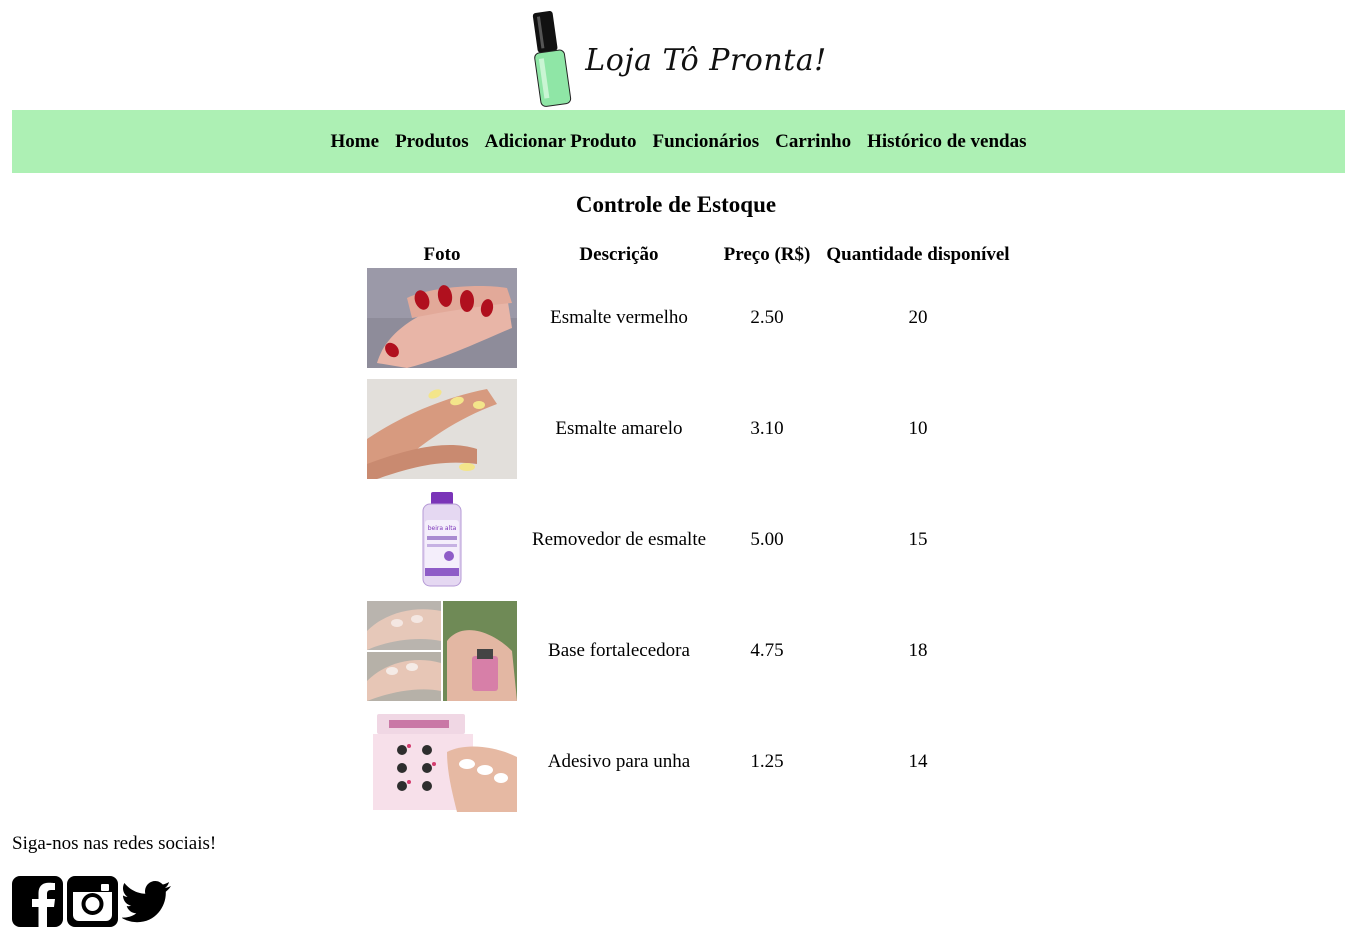  What do you see at coordinates (619, 428) in the screenshot?
I see `product-description: Esmalte amarelo` at bounding box center [619, 428].